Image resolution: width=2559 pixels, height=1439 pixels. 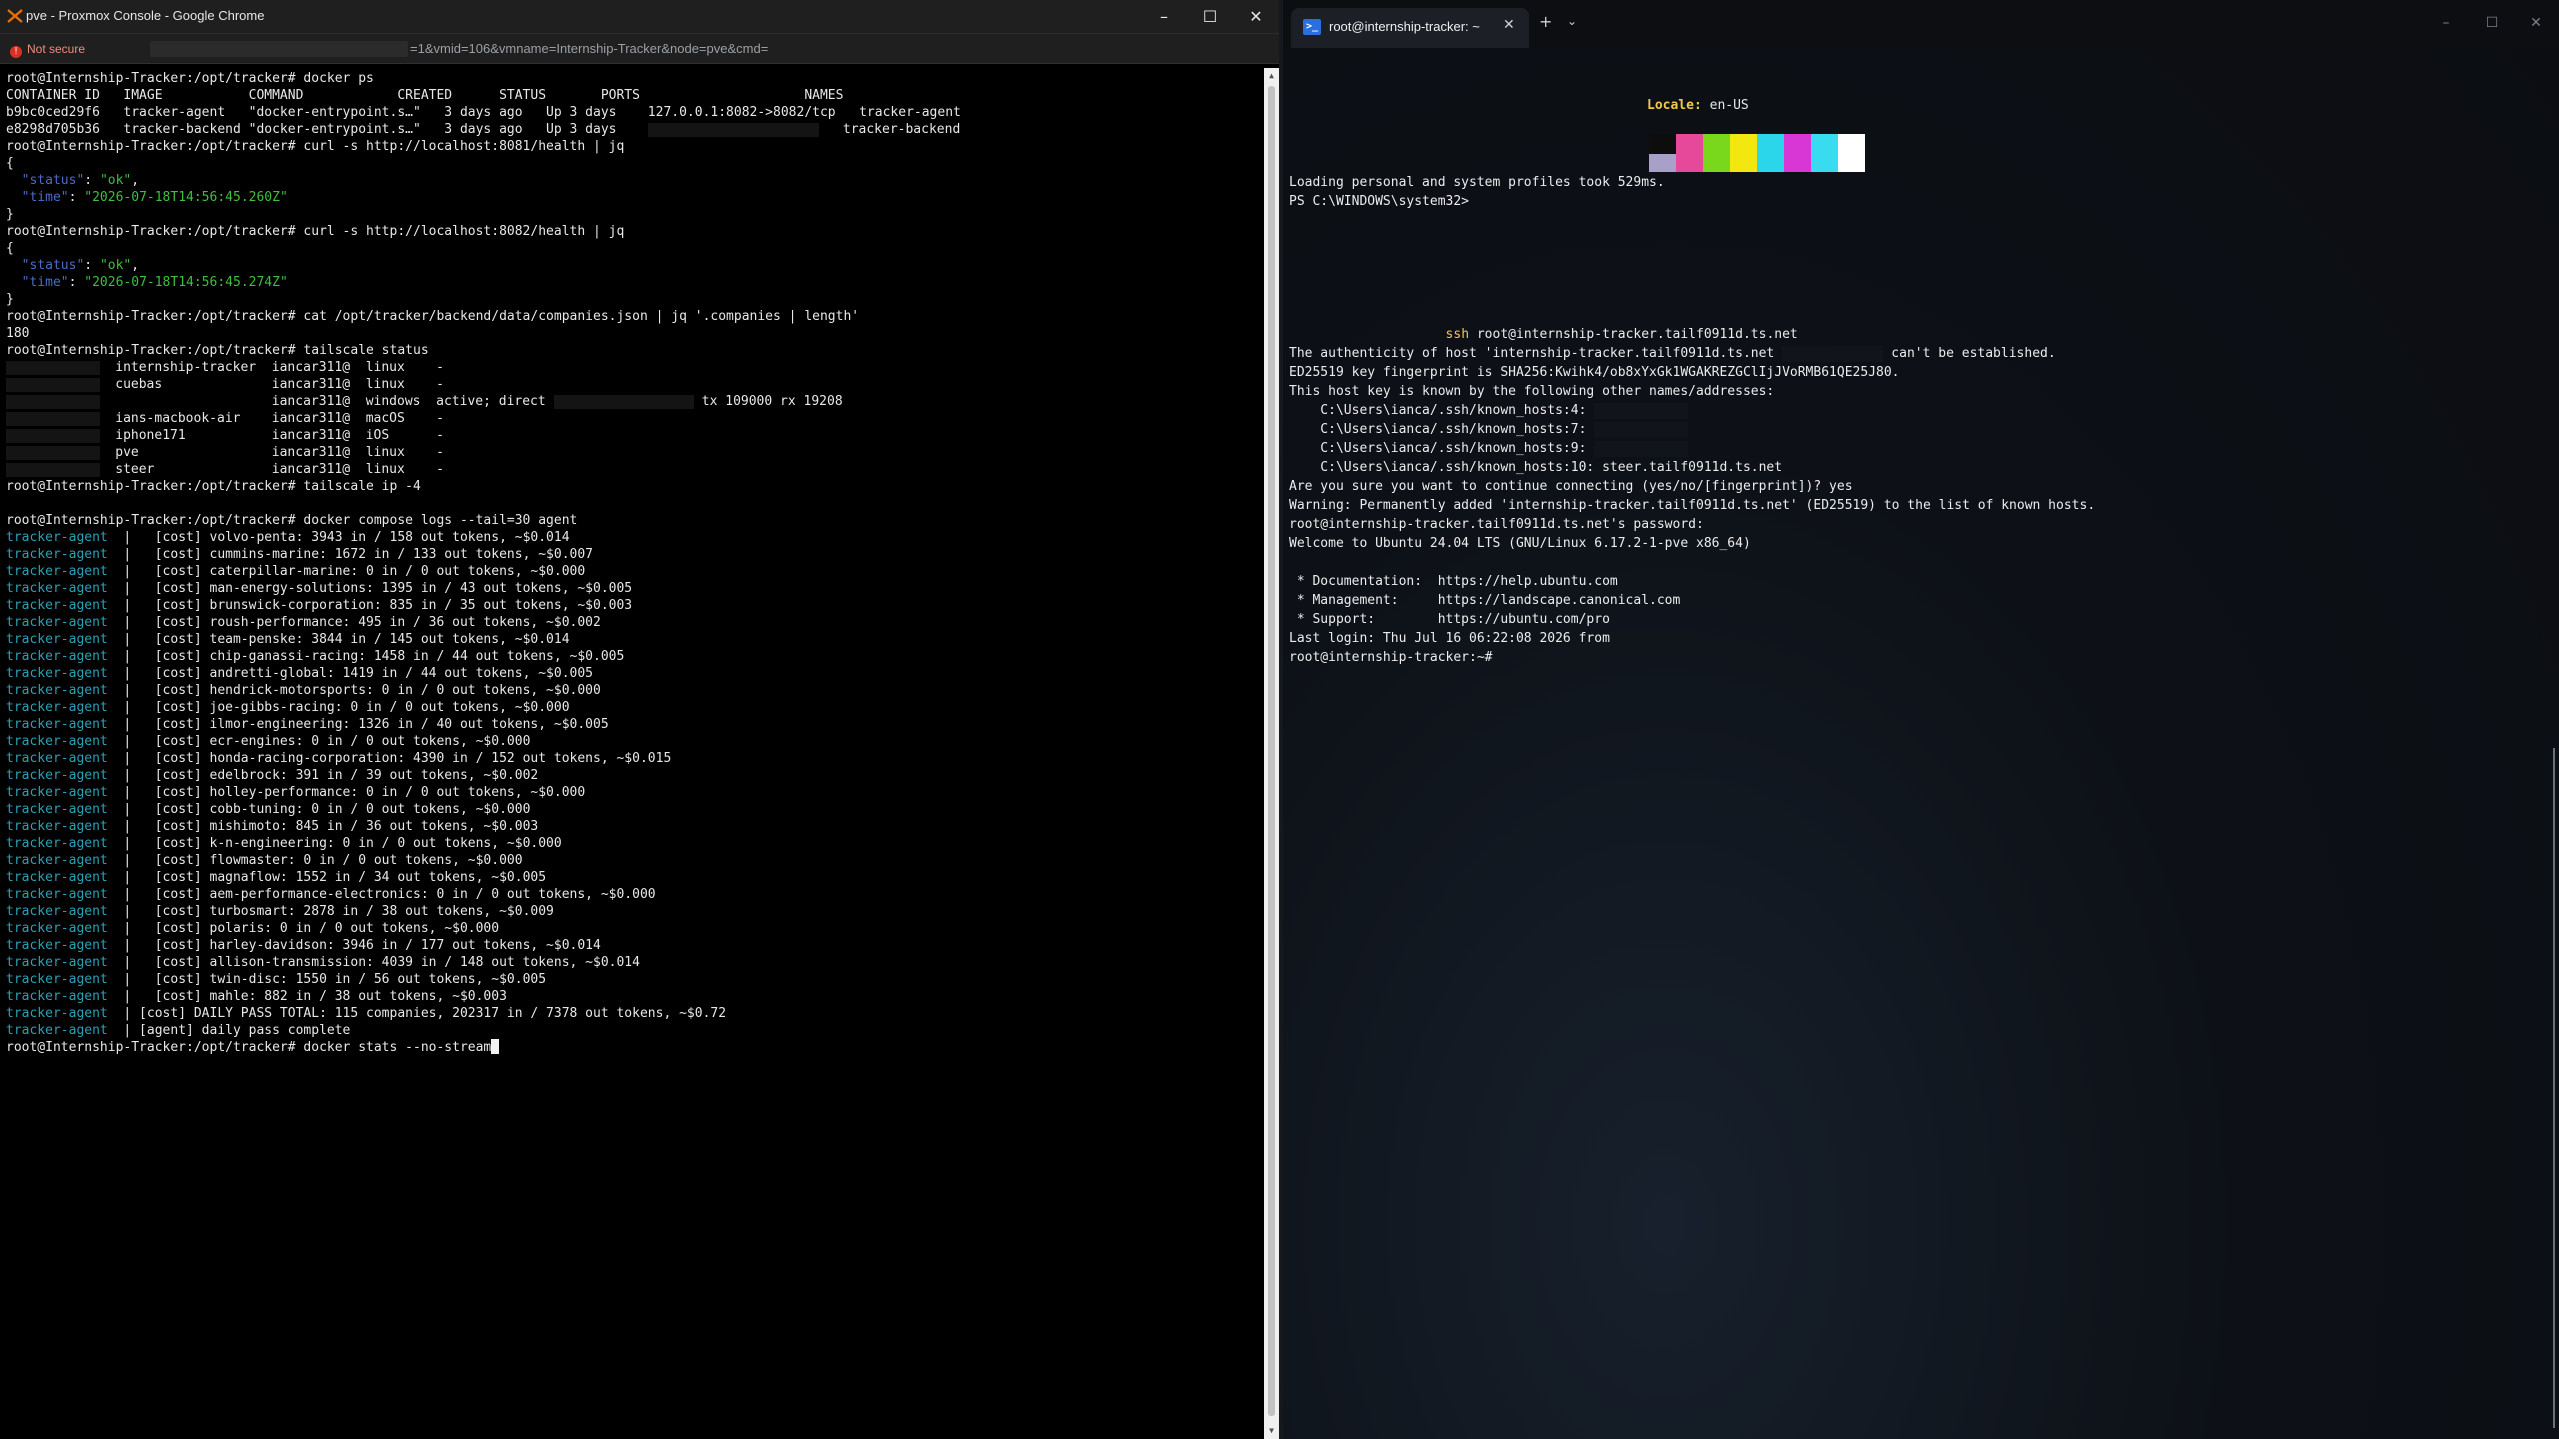 What do you see at coordinates (186, 197) in the screenshot?
I see `line-text: "2026-07-18T14:56:45.260Z"` at bounding box center [186, 197].